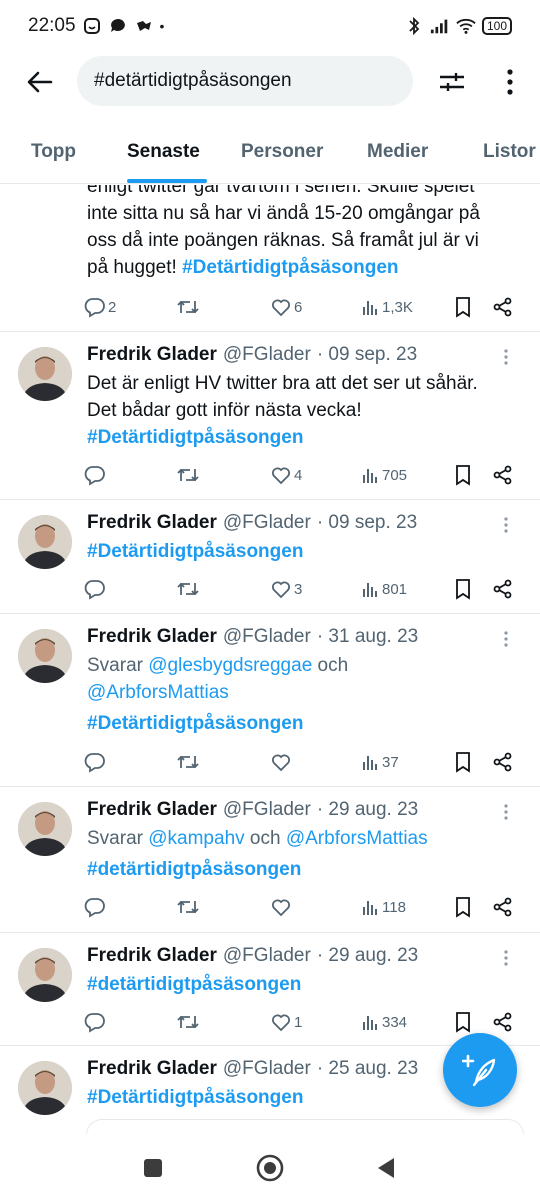 The width and height of the screenshot is (540, 1200). I want to click on triangle-back-icon, so click(386, 1168).